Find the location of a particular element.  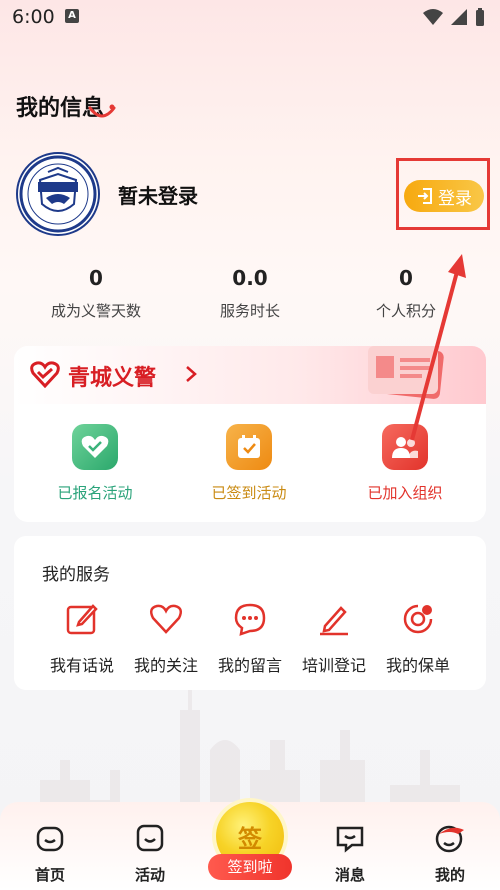

nav-label: 消息 is located at coordinates (349, 875).